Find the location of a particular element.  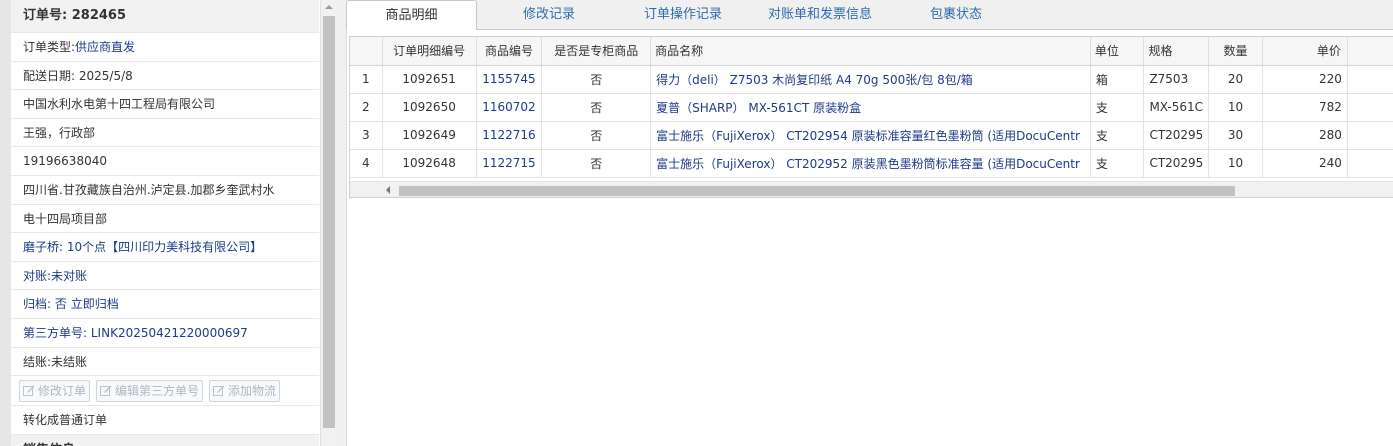

order-number-title: 订单号: 282465 is located at coordinates (165, 16).